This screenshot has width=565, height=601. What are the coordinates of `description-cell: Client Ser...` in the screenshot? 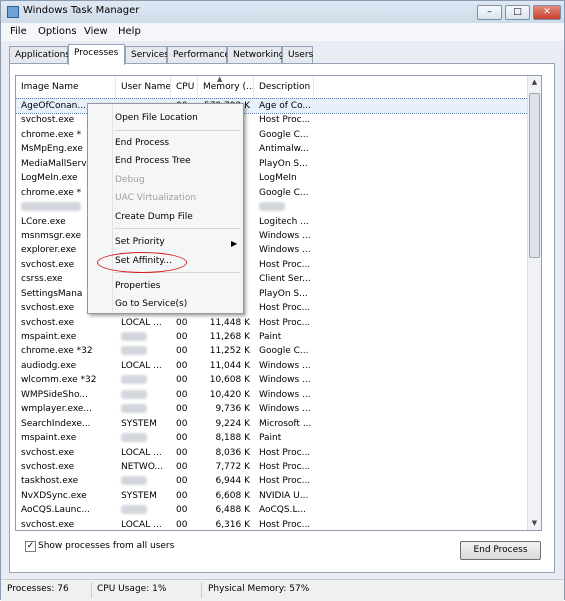 It's located at (285, 279).